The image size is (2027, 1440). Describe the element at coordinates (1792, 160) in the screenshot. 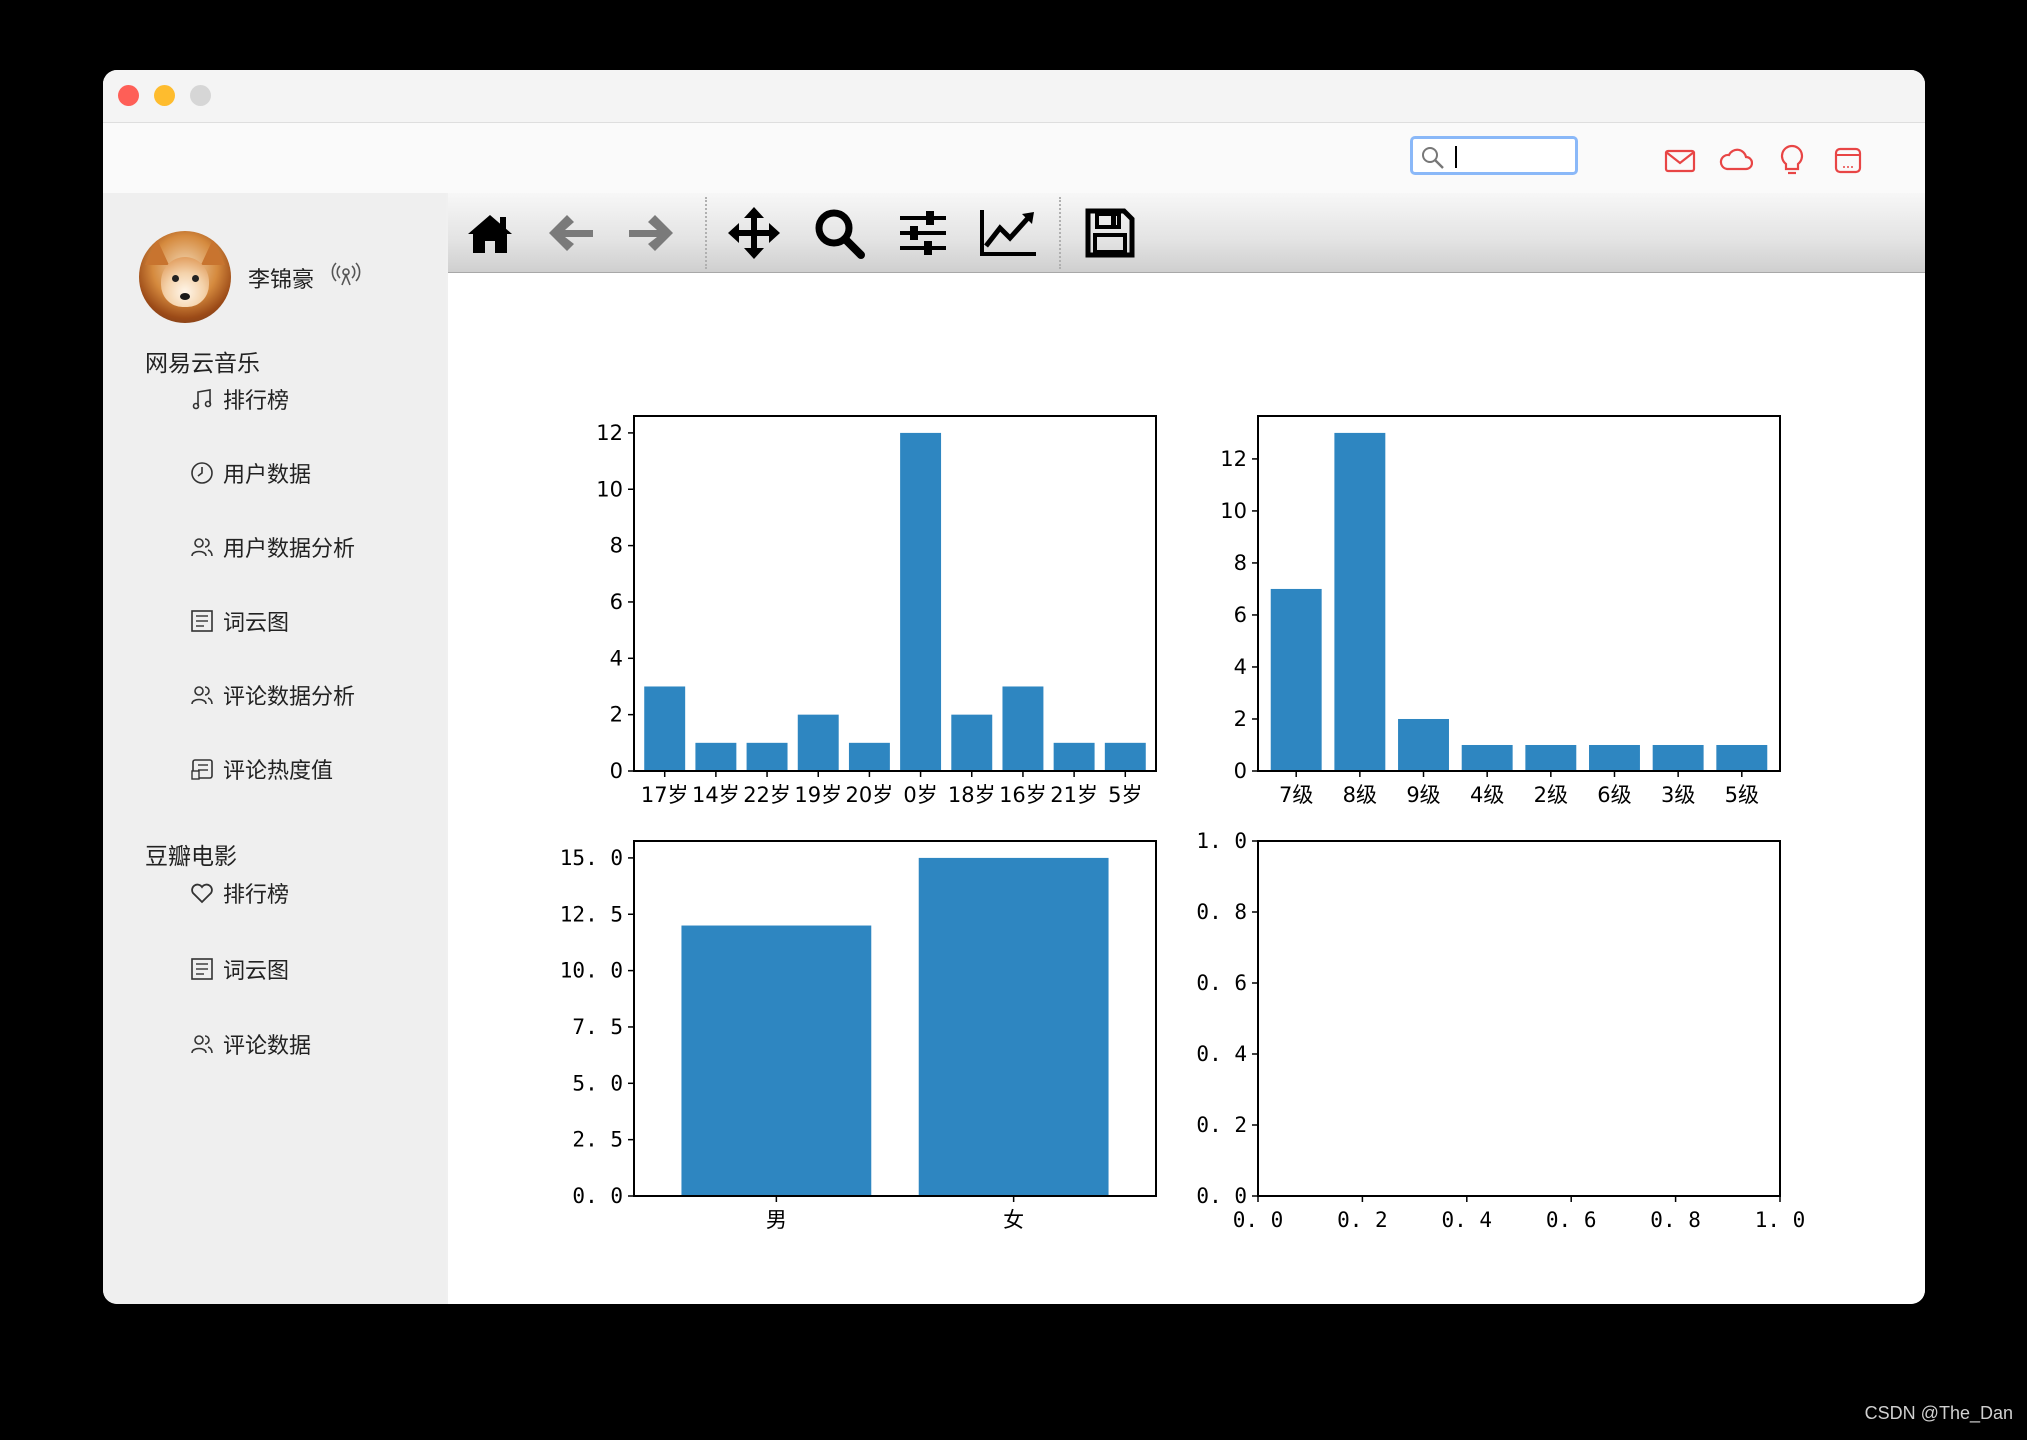

I see `lightbulb-icon` at that location.